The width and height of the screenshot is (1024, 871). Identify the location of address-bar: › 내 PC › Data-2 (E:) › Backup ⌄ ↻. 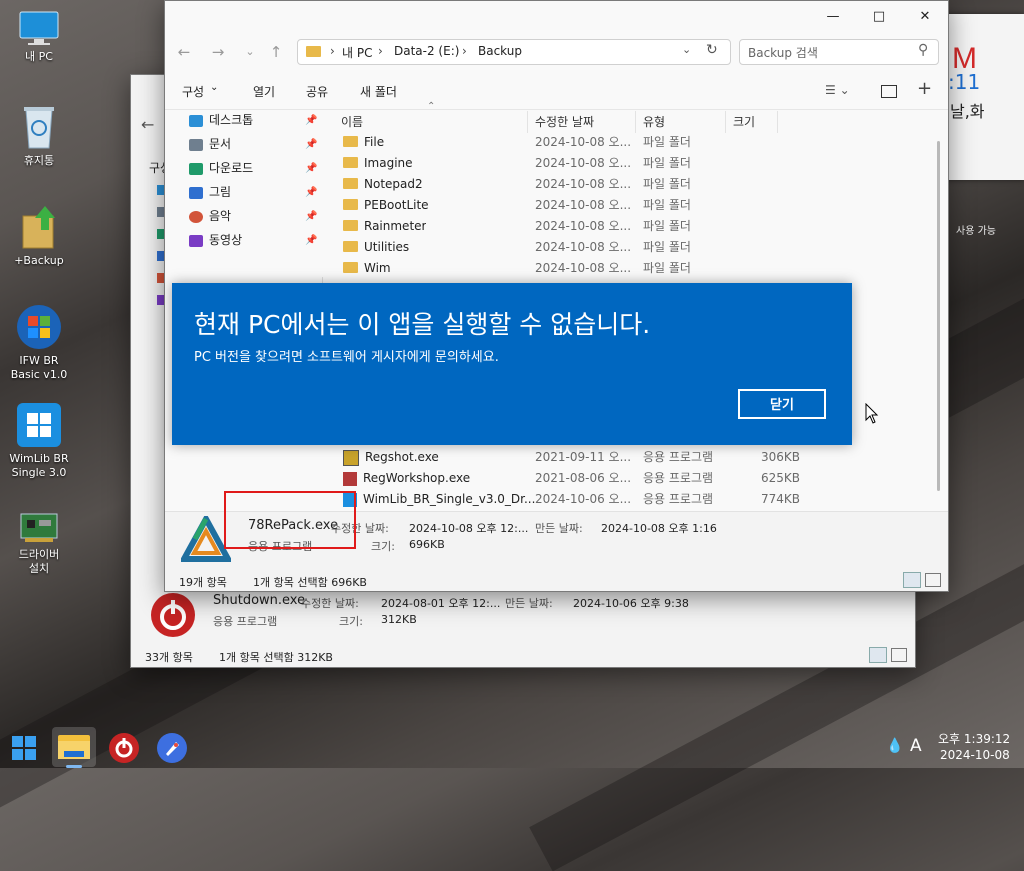
(514, 52).